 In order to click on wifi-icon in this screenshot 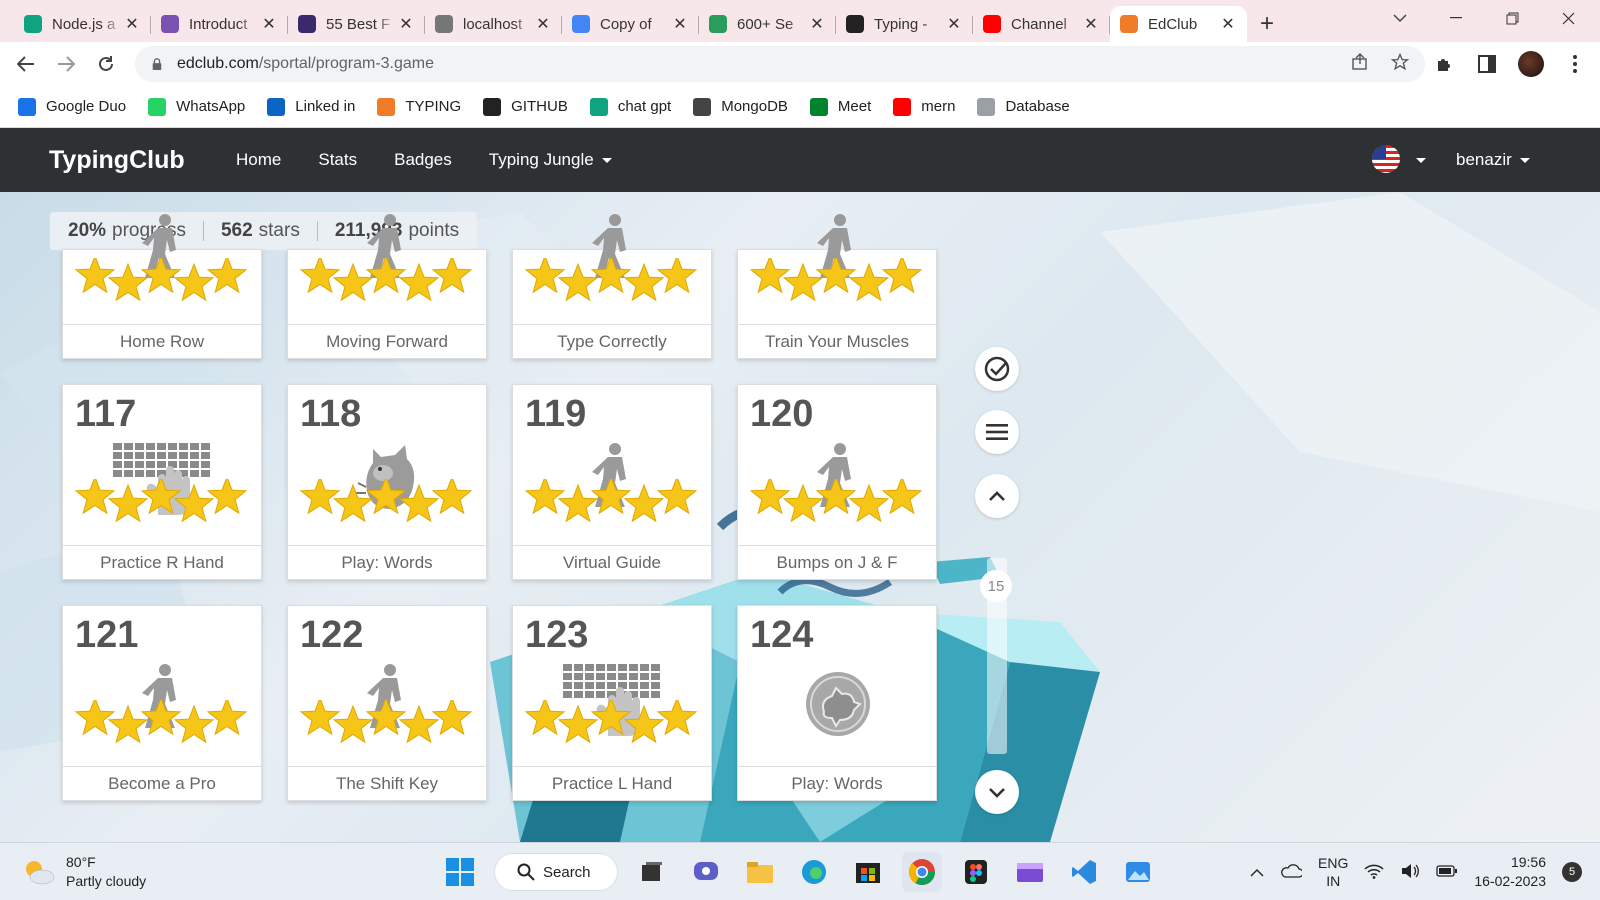, I will do `click(1374, 872)`.